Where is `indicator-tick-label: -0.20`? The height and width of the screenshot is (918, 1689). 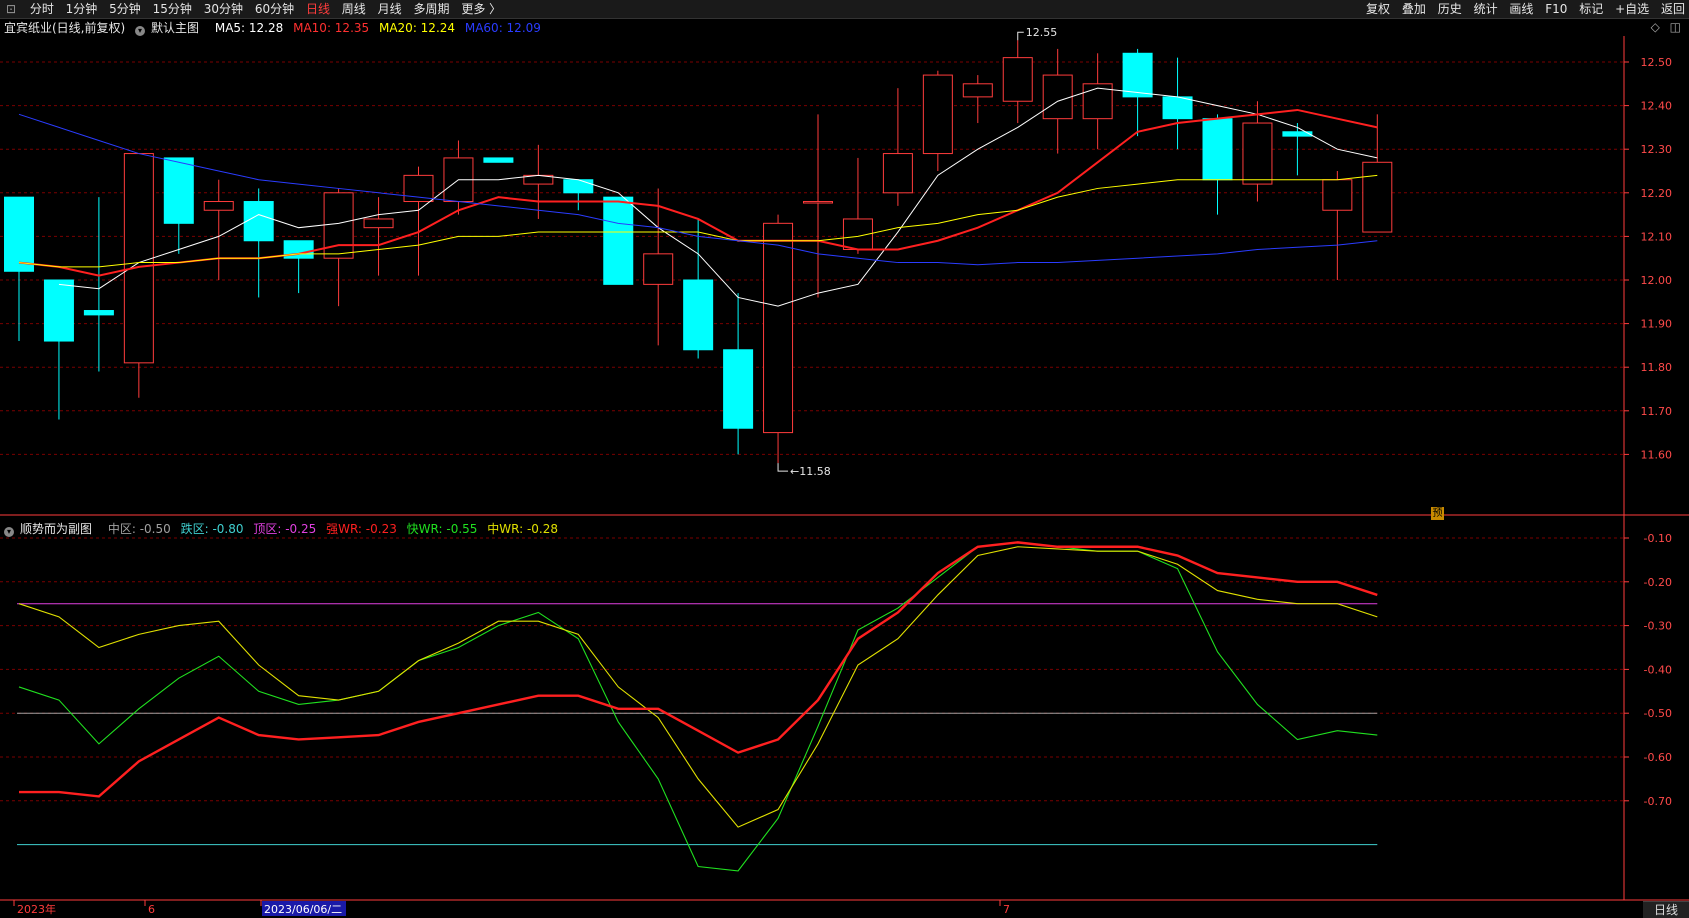
indicator-tick-label: -0.20 is located at coordinates (1658, 582).